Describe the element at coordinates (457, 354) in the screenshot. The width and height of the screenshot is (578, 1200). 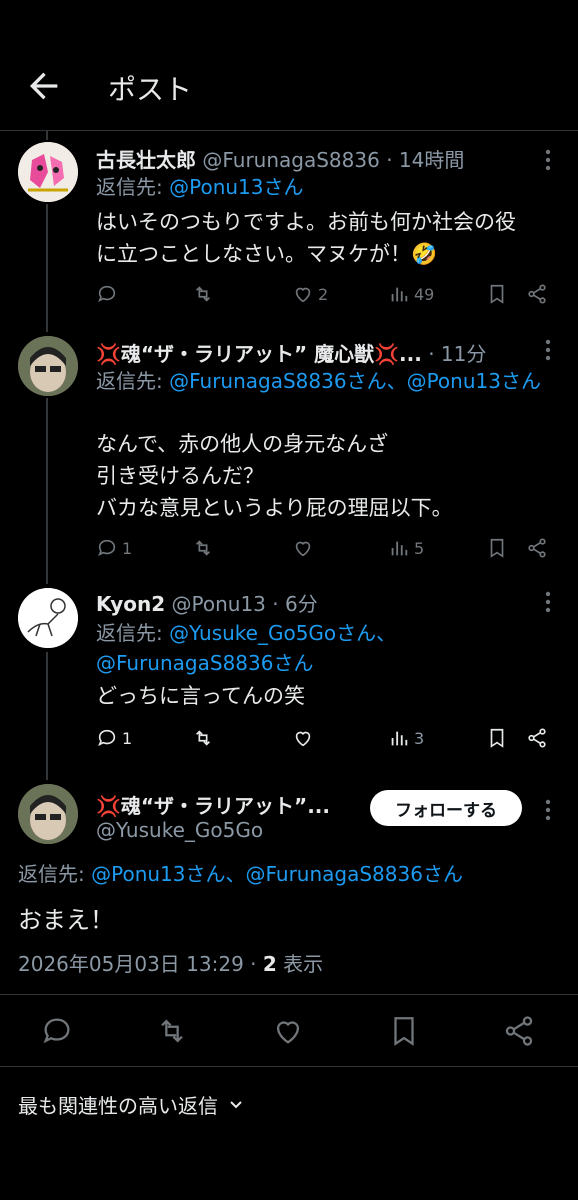
I see `post-time: · 11分` at that location.